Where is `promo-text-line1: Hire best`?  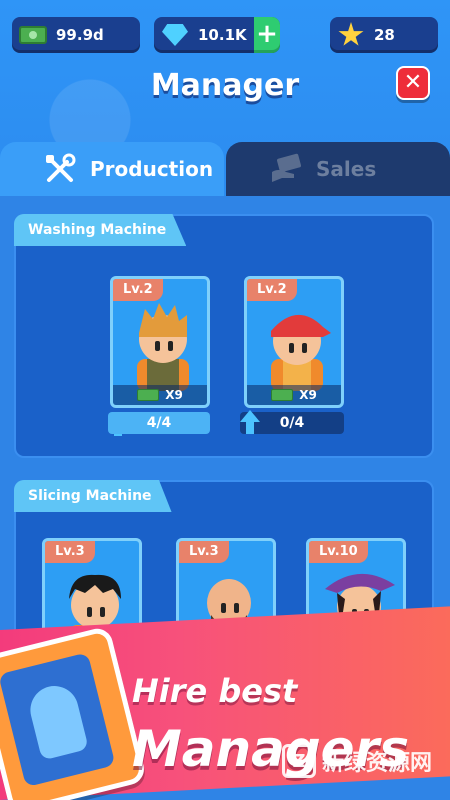
promo-text-line1: Hire best is located at coordinates (215, 691).